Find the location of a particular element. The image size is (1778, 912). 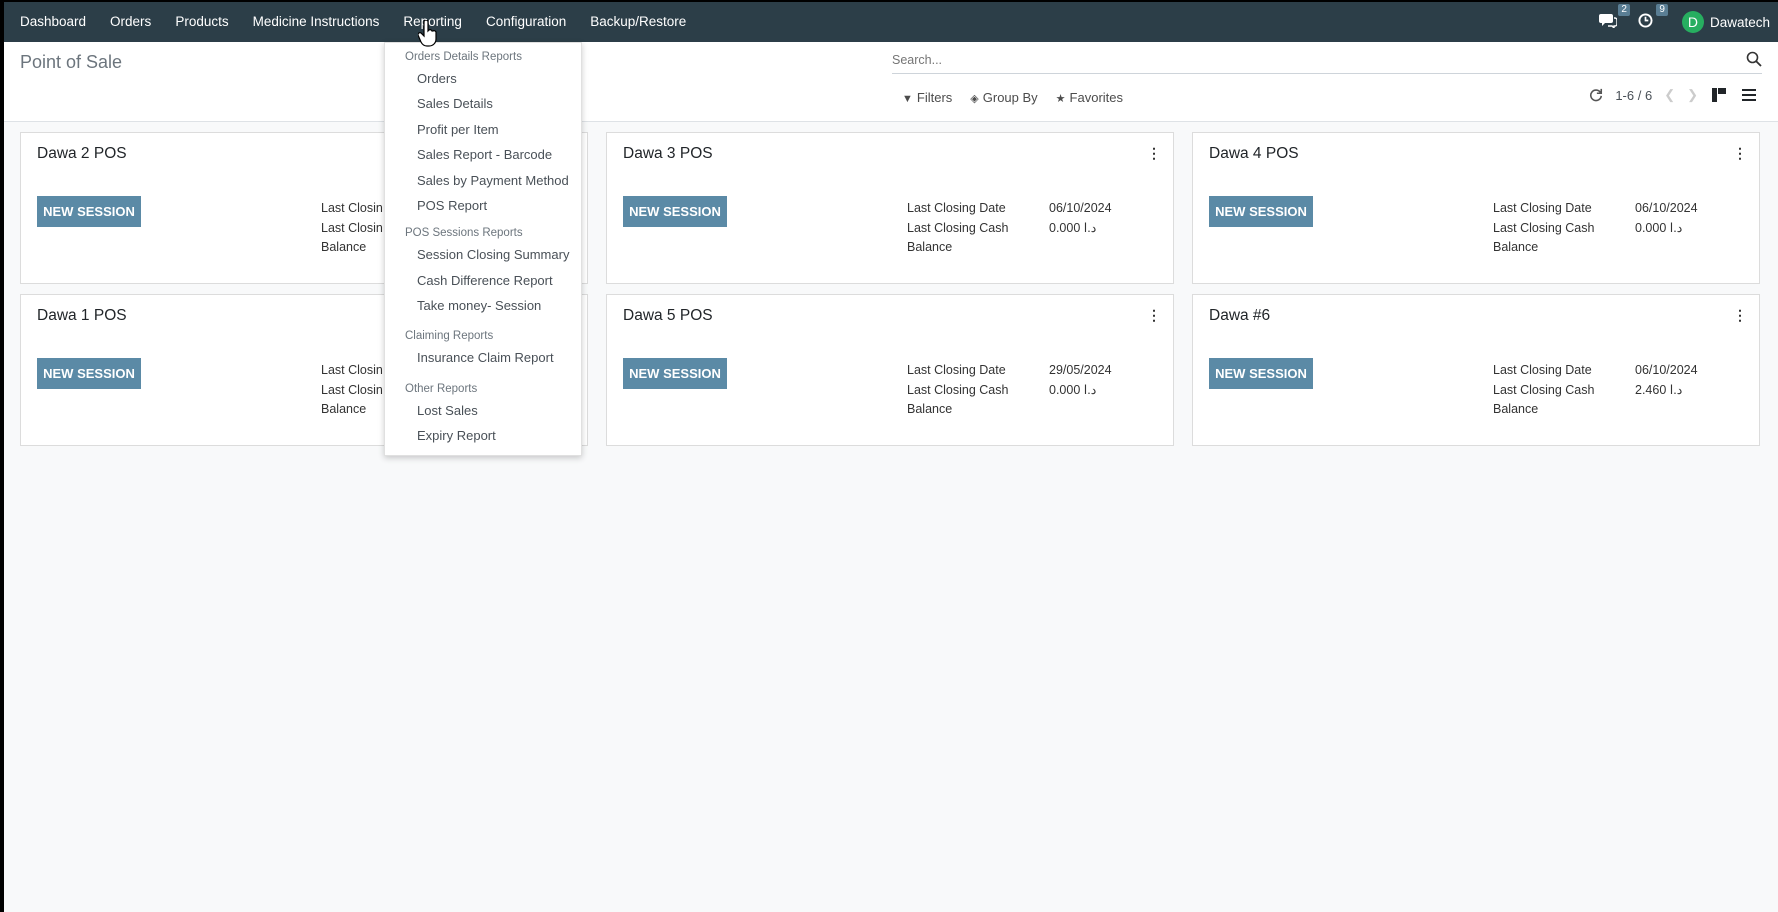

search-icon is located at coordinates (1754, 59).